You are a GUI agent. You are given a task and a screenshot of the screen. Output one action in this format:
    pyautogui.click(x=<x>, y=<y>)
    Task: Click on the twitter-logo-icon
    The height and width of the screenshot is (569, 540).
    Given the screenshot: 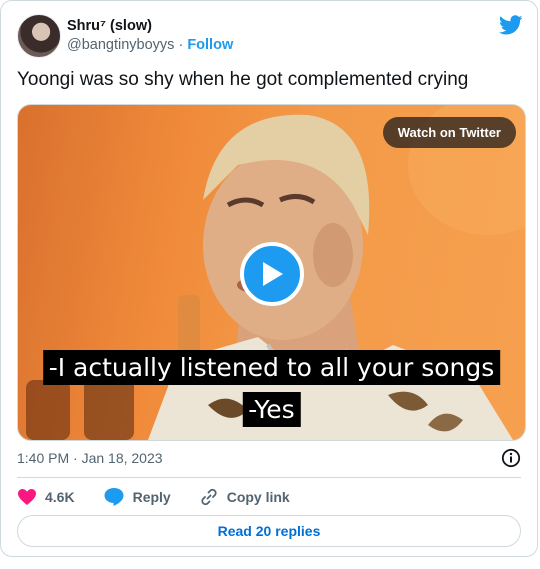 What is the action you would take?
    pyautogui.click(x=511, y=25)
    